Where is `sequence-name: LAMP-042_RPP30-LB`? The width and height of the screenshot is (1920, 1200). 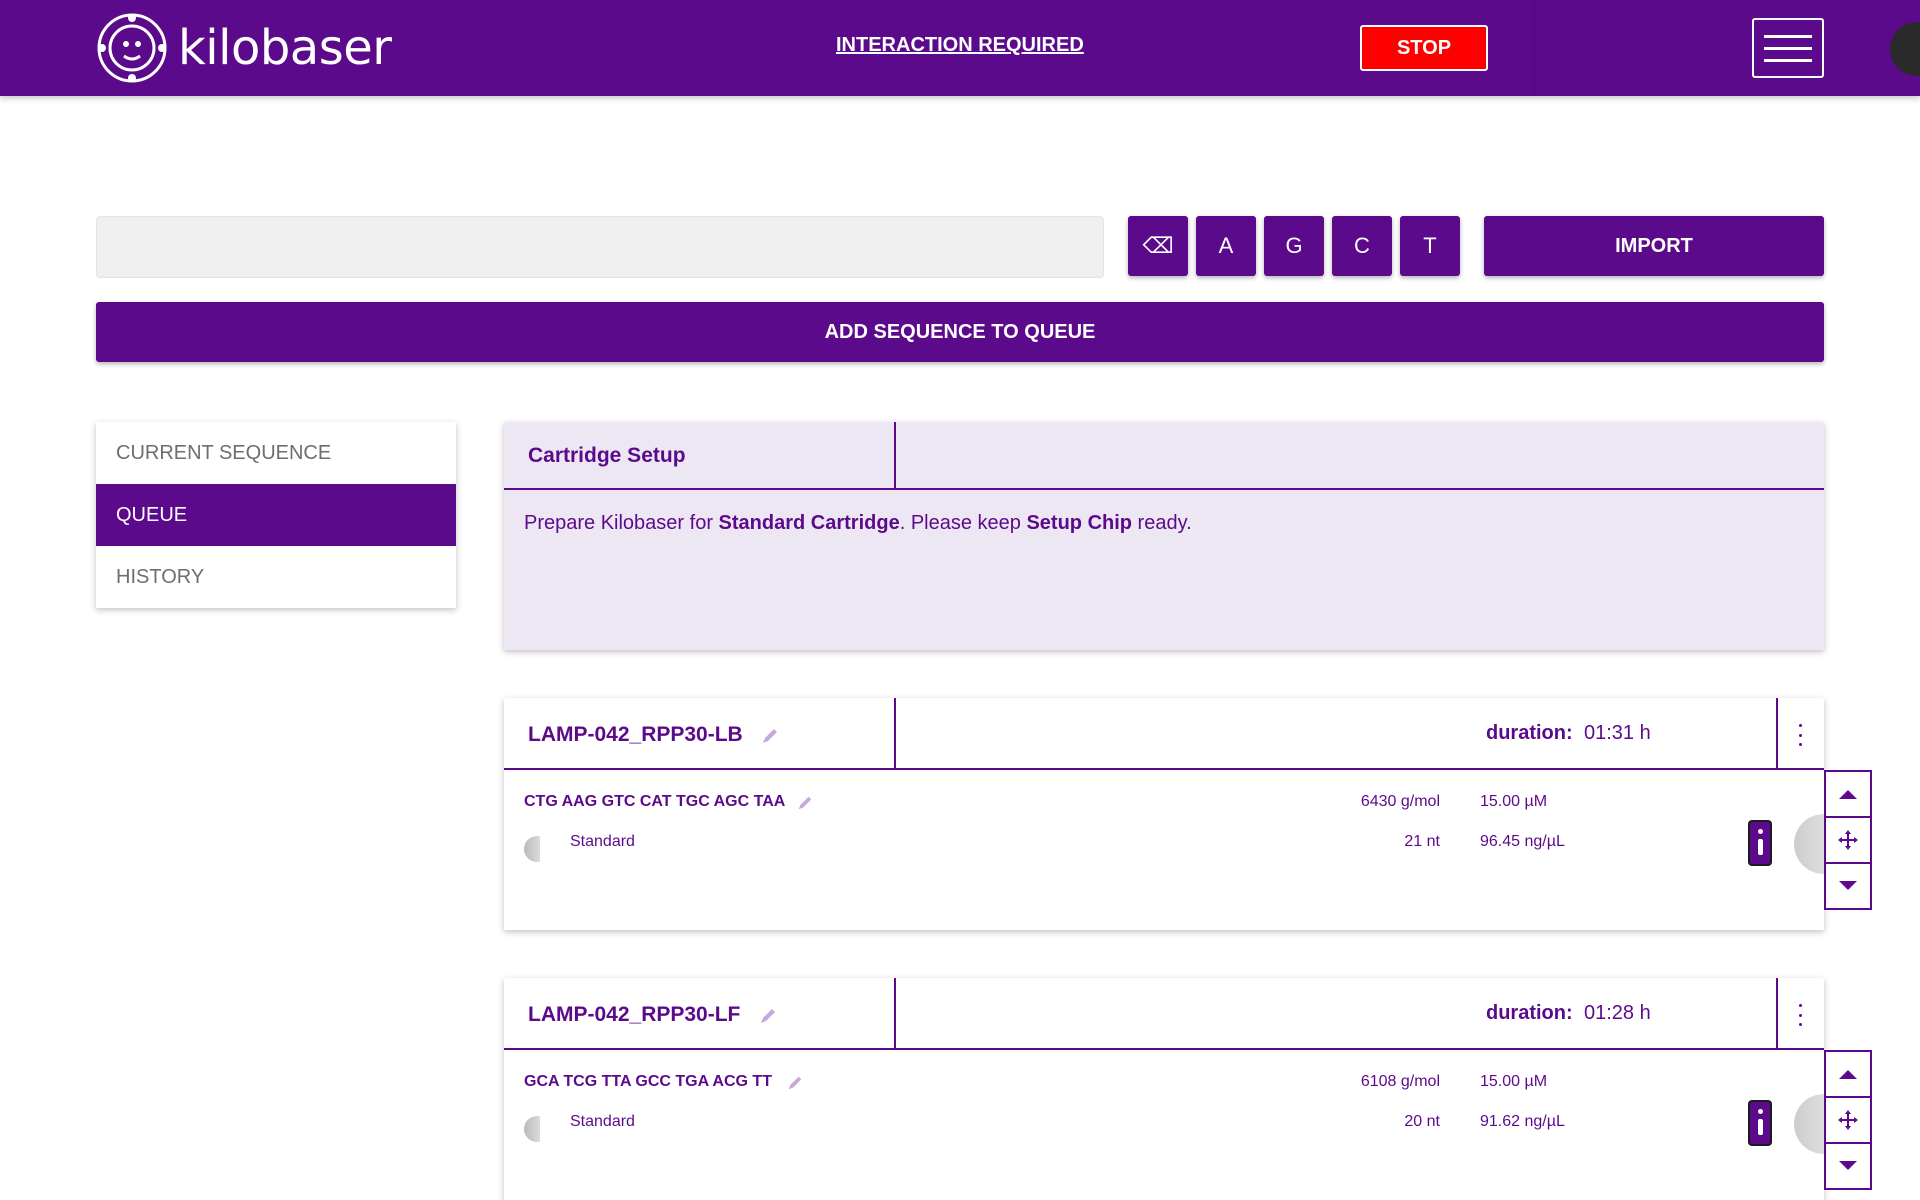 sequence-name: LAMP-042_RPP30-LB is located at coordinates (635, 734).